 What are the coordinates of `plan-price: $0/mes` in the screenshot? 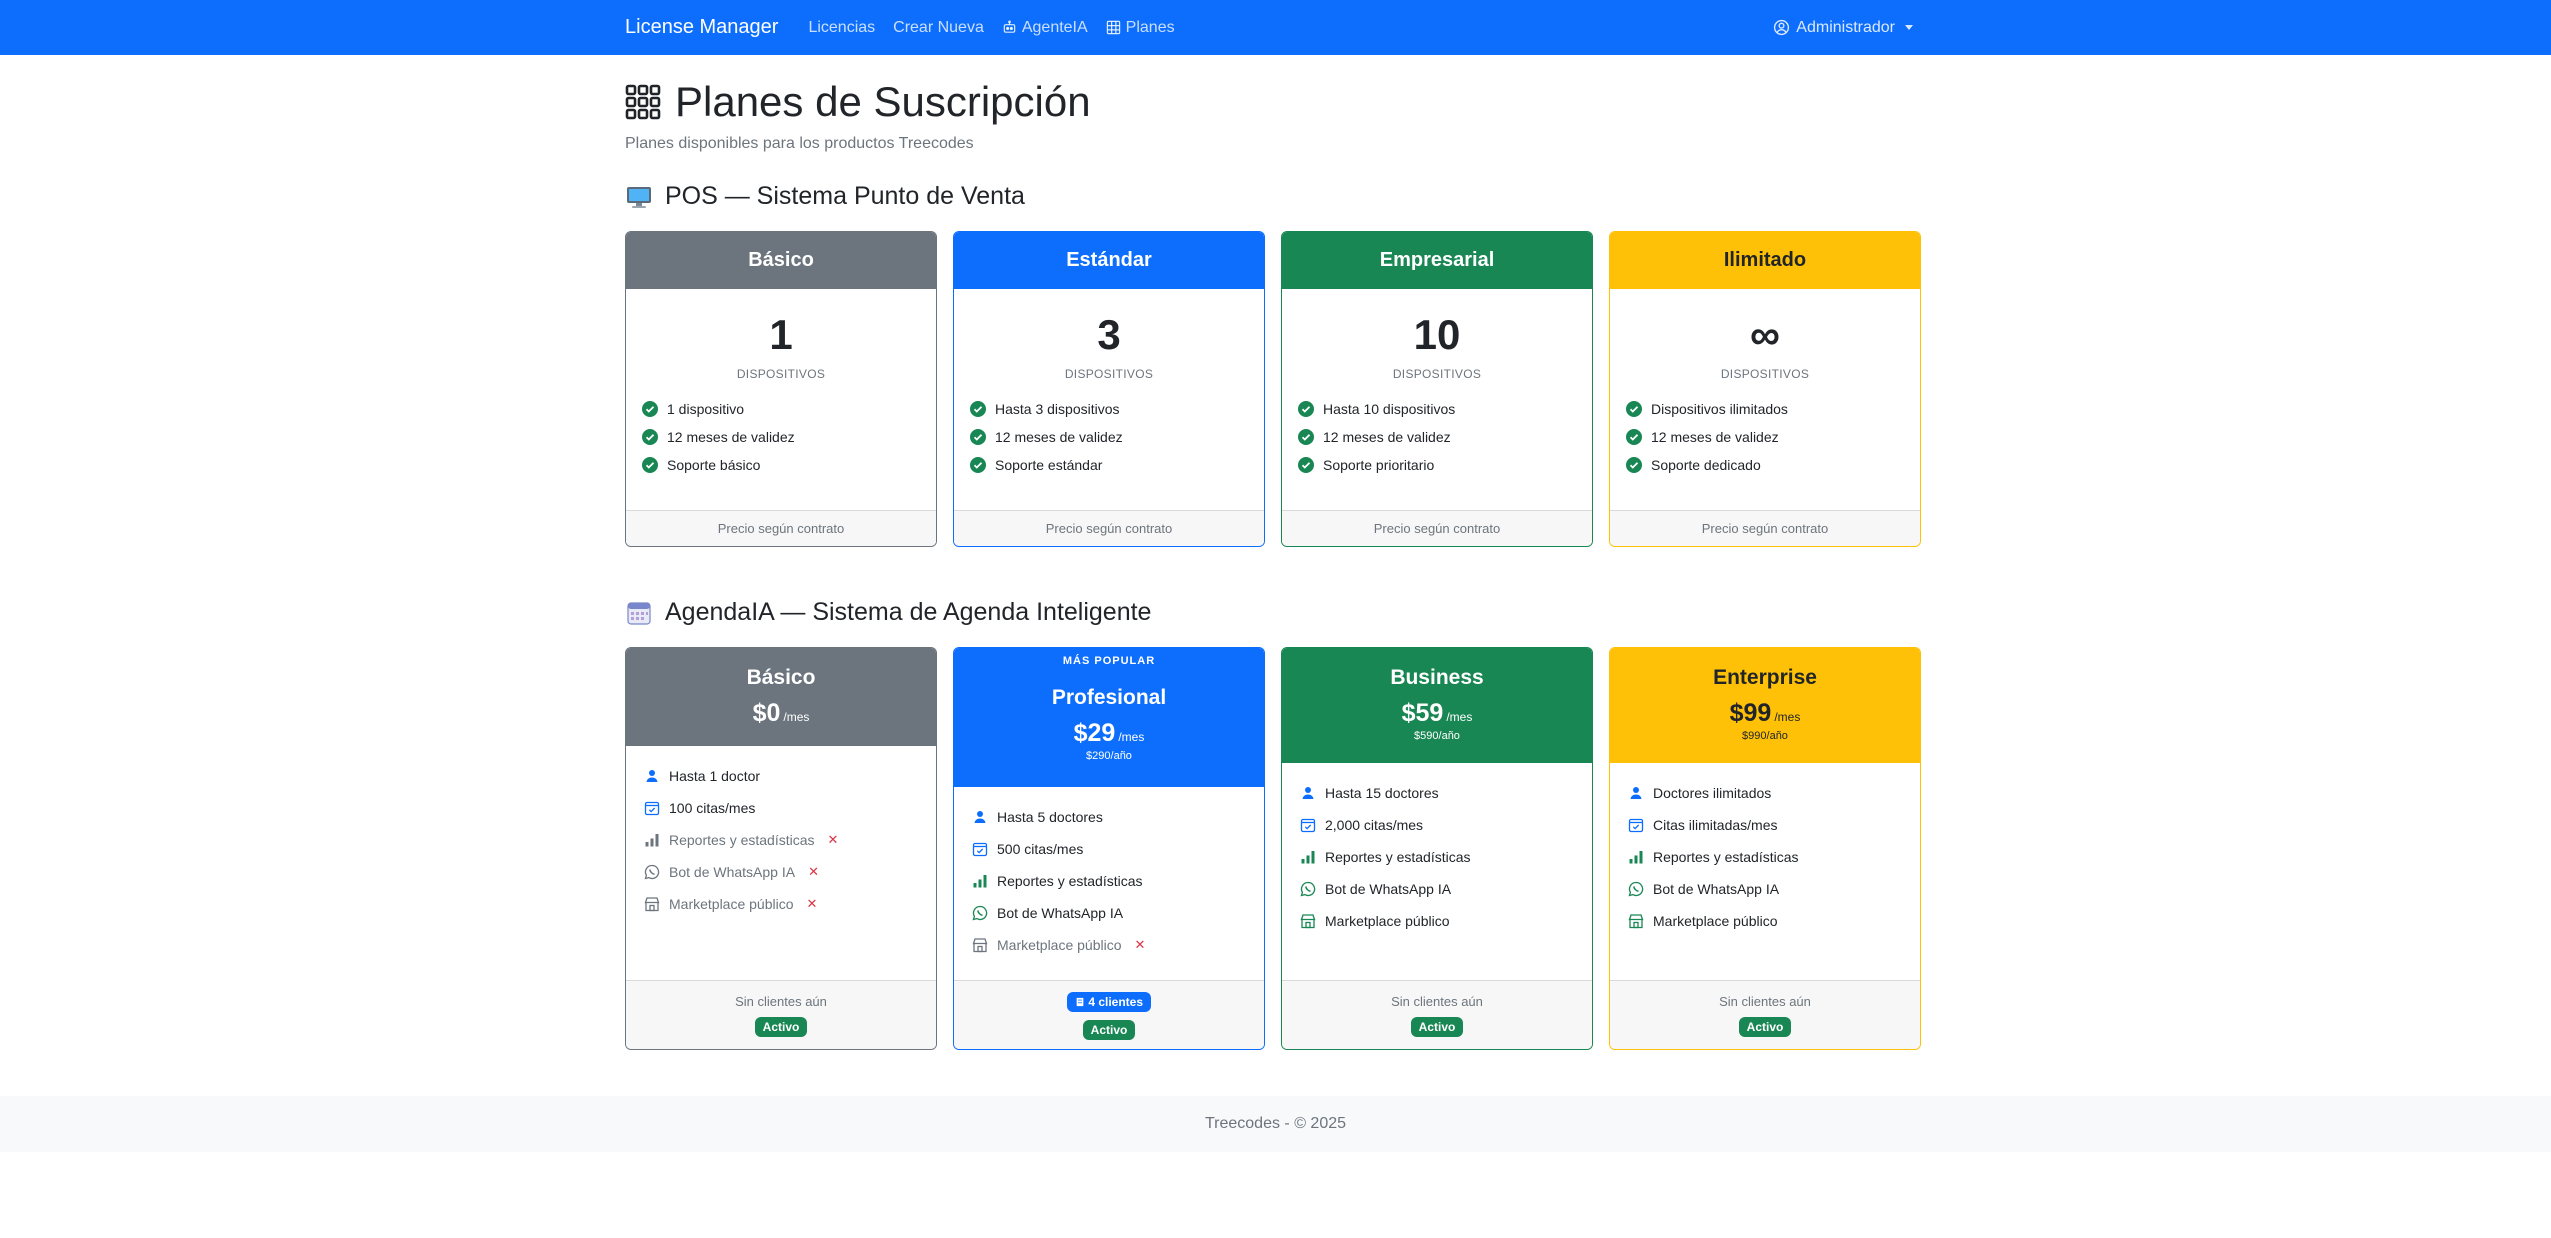 It's located at (781, 713).